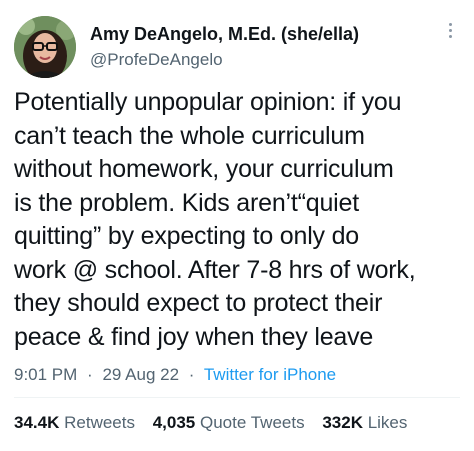 The image size is (474, 451). What do you see at coordinates (387, 422) in the screenshot?
I see `likes-label: Likes` at bounding box center [387, 422].